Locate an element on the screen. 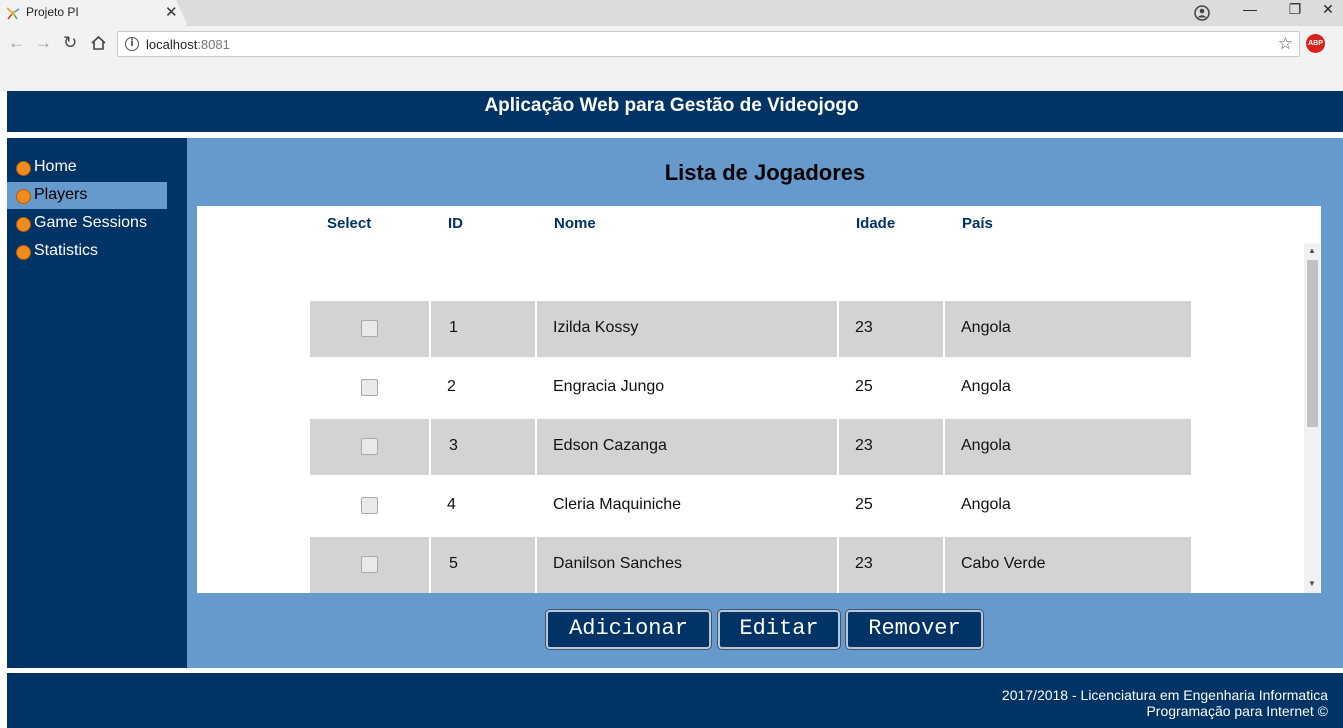 Image resolution: width=1343 pixels, height=728 pixels. cell-id: 1 is located at coordinates (453, 327).